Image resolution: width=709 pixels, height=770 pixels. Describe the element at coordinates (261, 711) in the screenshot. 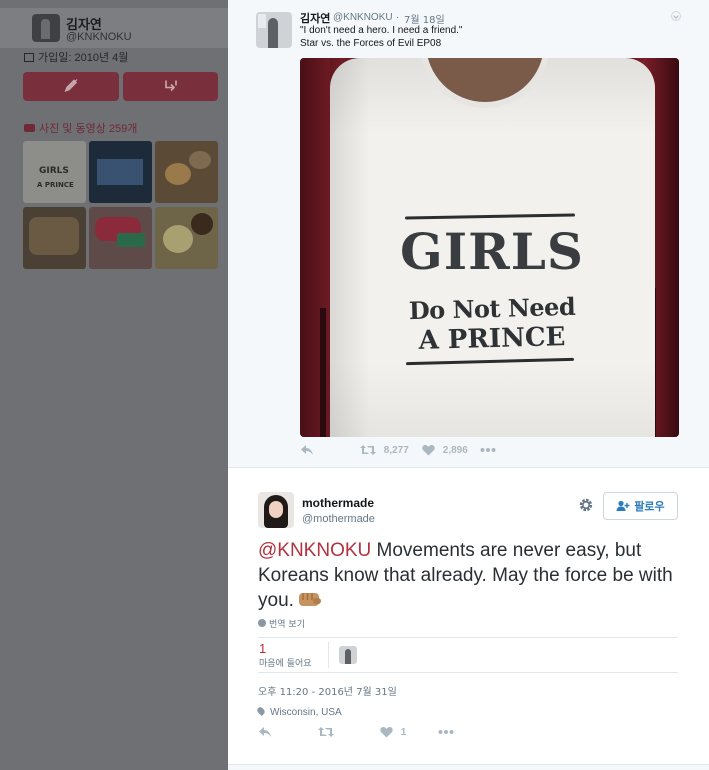

I see `location-pin-icon` at that location.